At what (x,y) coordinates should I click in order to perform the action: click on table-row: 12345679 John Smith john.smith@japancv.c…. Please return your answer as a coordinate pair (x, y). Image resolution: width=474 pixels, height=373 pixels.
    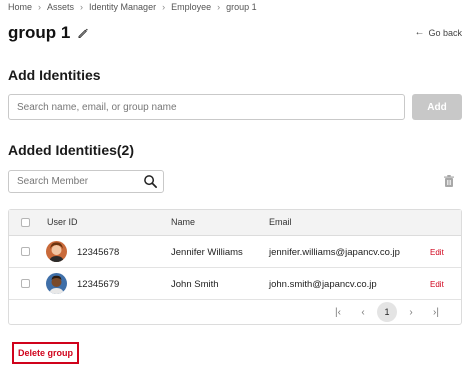
    Looking at the image, I should click on (235, 284).